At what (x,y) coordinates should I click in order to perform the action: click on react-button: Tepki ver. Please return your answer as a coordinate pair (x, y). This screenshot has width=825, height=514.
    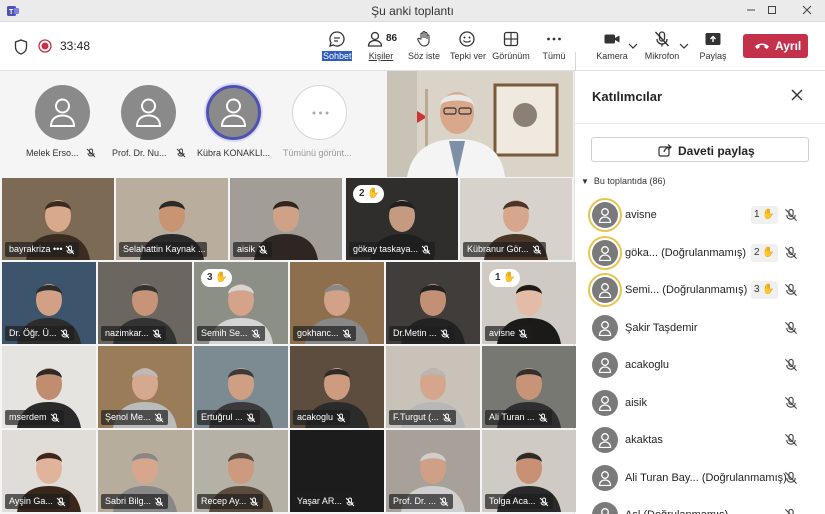
    Looking at the image, I should click on (468, 49).